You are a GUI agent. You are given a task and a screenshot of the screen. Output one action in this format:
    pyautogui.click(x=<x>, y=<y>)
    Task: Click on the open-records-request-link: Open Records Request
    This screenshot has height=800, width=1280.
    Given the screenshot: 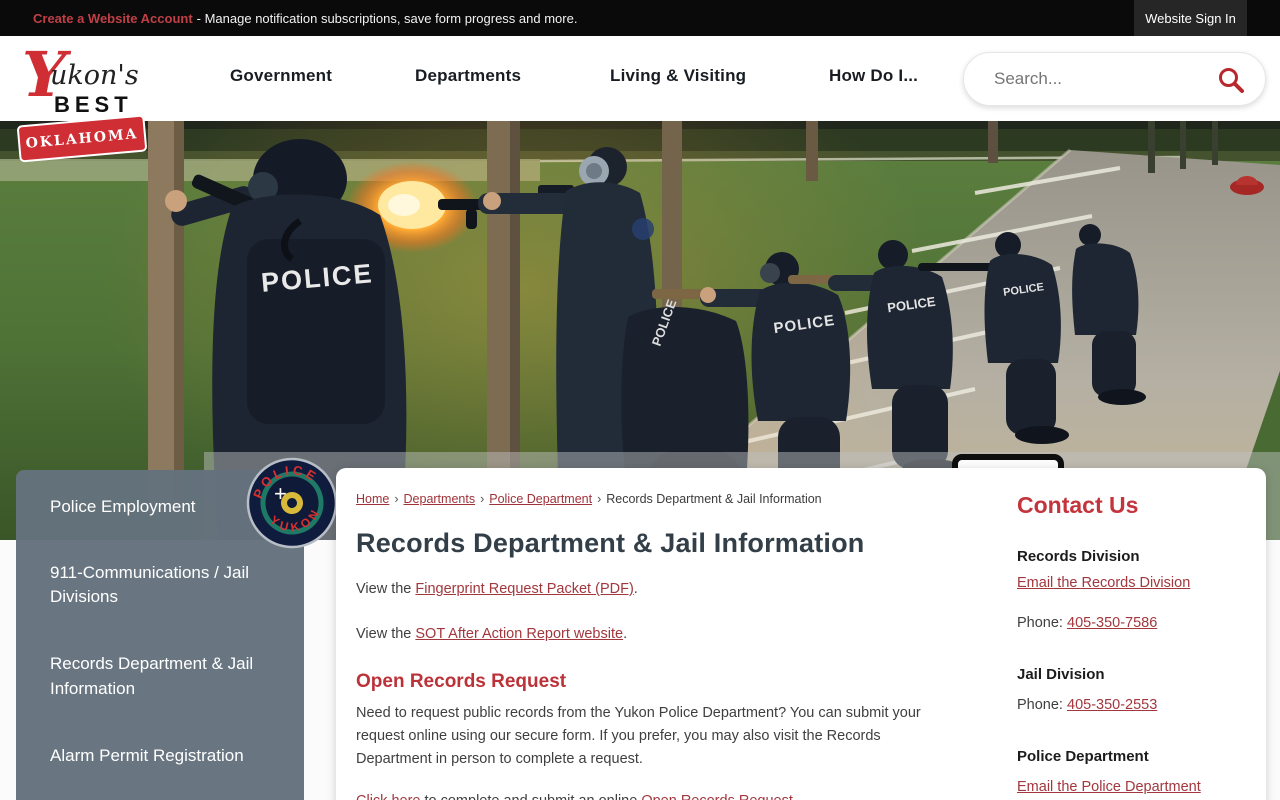 What is the action you would take?
    pyautogui.click(x=717, y=796)
    